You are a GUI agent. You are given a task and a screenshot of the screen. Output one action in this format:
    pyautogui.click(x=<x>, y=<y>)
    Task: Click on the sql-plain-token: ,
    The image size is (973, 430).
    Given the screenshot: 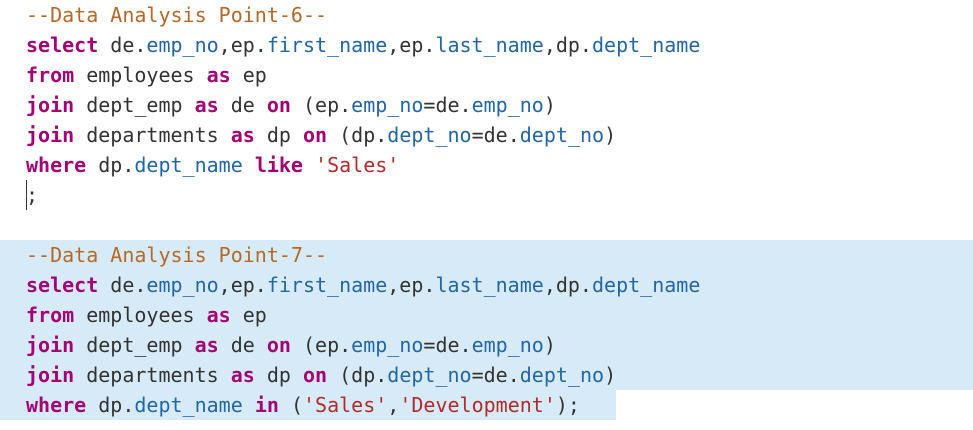 What is the action you would take?
    pyautogui.click(x=393, y=405)
    